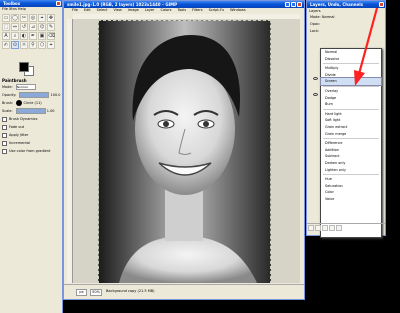 This screenshot has height=313, width=400. I want to click on blend-mode-option: Grain merge, so click(351, 134).